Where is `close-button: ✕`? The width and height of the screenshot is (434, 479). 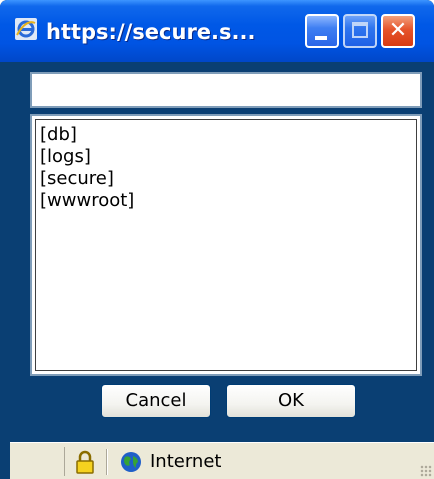
close-button: ✕ is located at coordinates (398, 31).